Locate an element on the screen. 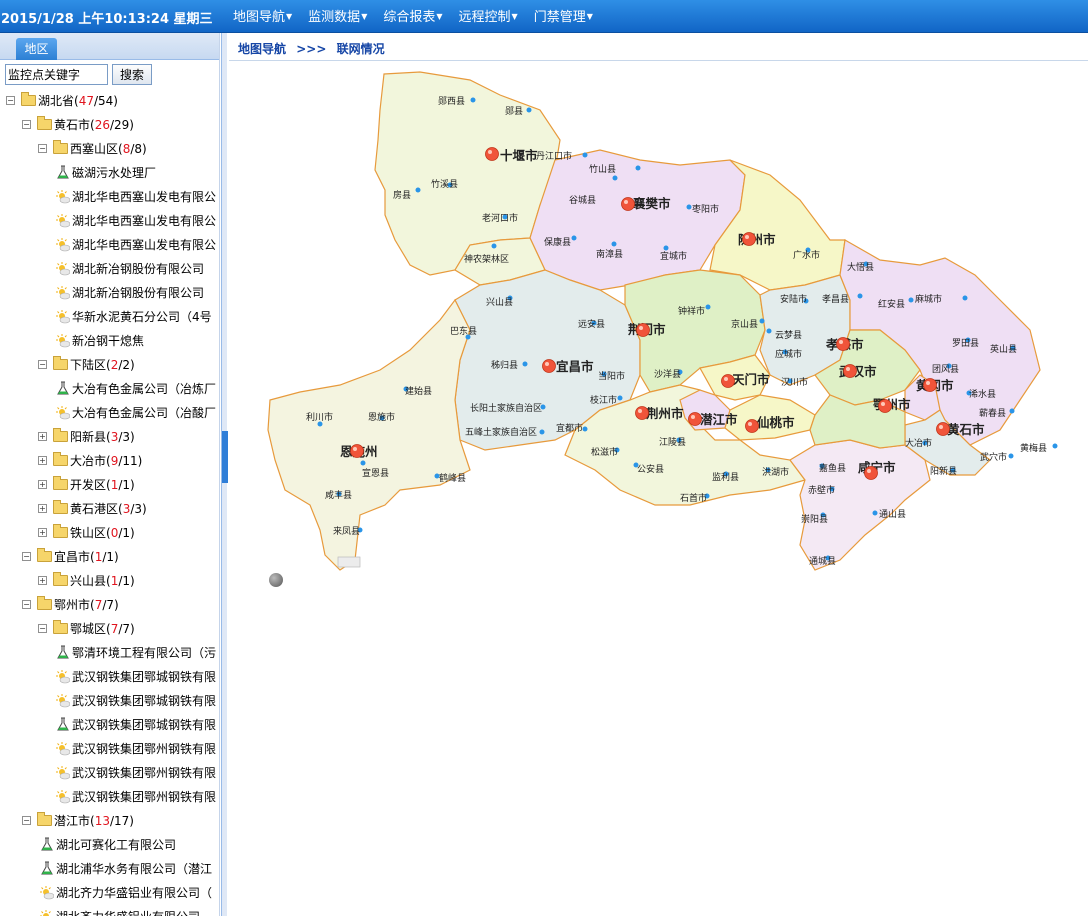 Image resolution: width=1088 pixels, height=916 pixels. tree-node: + 阳新县(3/3) is located at coordinates (109, 437).